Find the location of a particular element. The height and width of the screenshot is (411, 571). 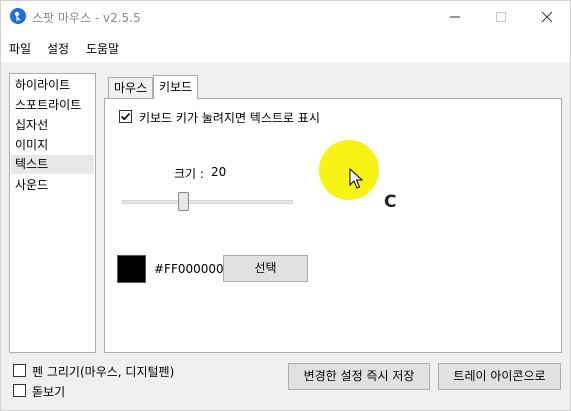

menu-bar: 파일 설정 도움말 is located at coordinates (285, 47).